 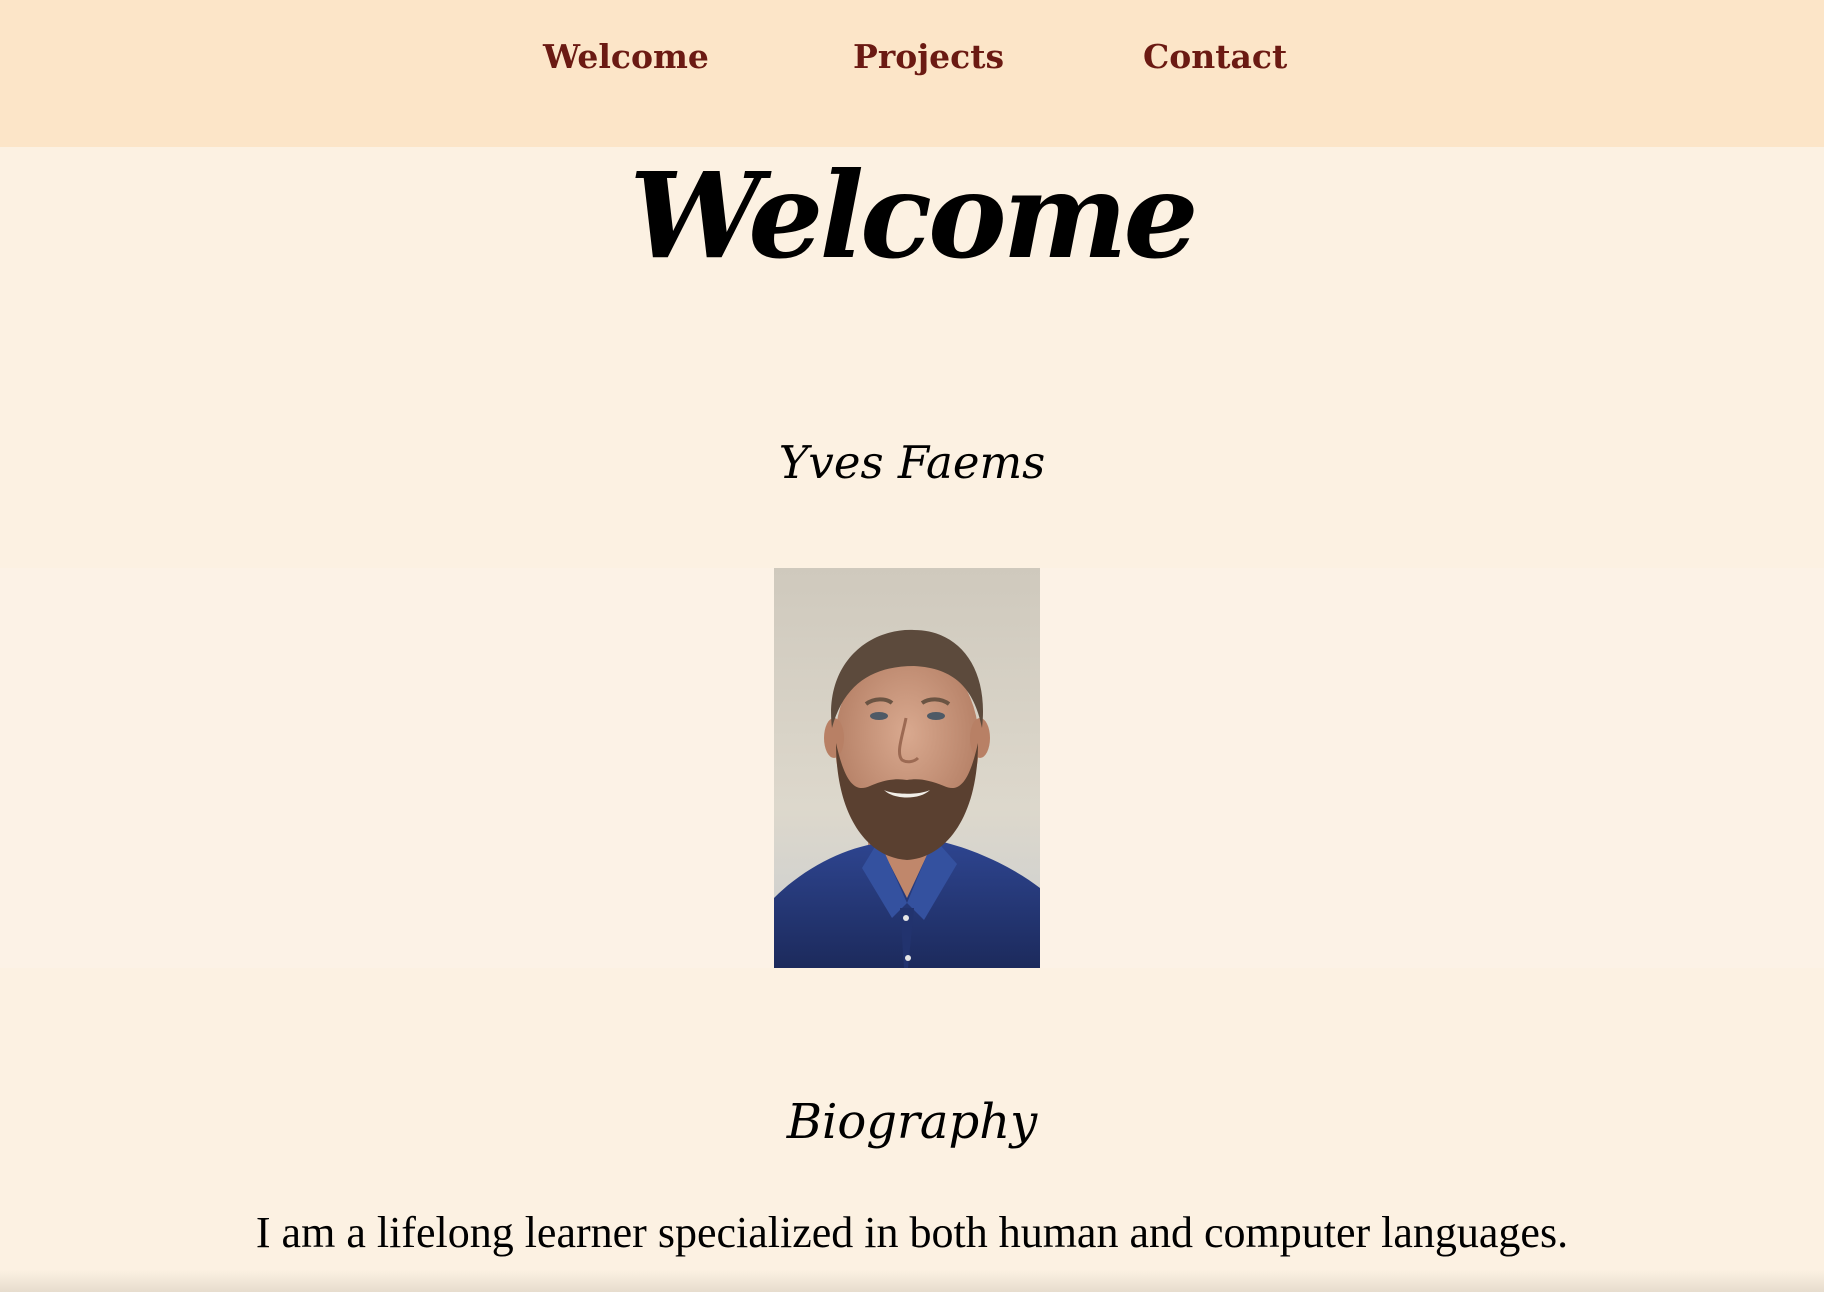 I want to click on biography-heading: Biography, so click(x=912, y=1122).